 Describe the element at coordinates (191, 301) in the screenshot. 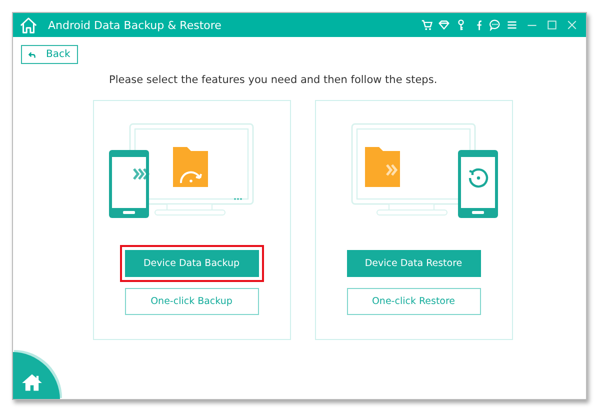

I see `secondary-action-button: One-click Backup` at that location.